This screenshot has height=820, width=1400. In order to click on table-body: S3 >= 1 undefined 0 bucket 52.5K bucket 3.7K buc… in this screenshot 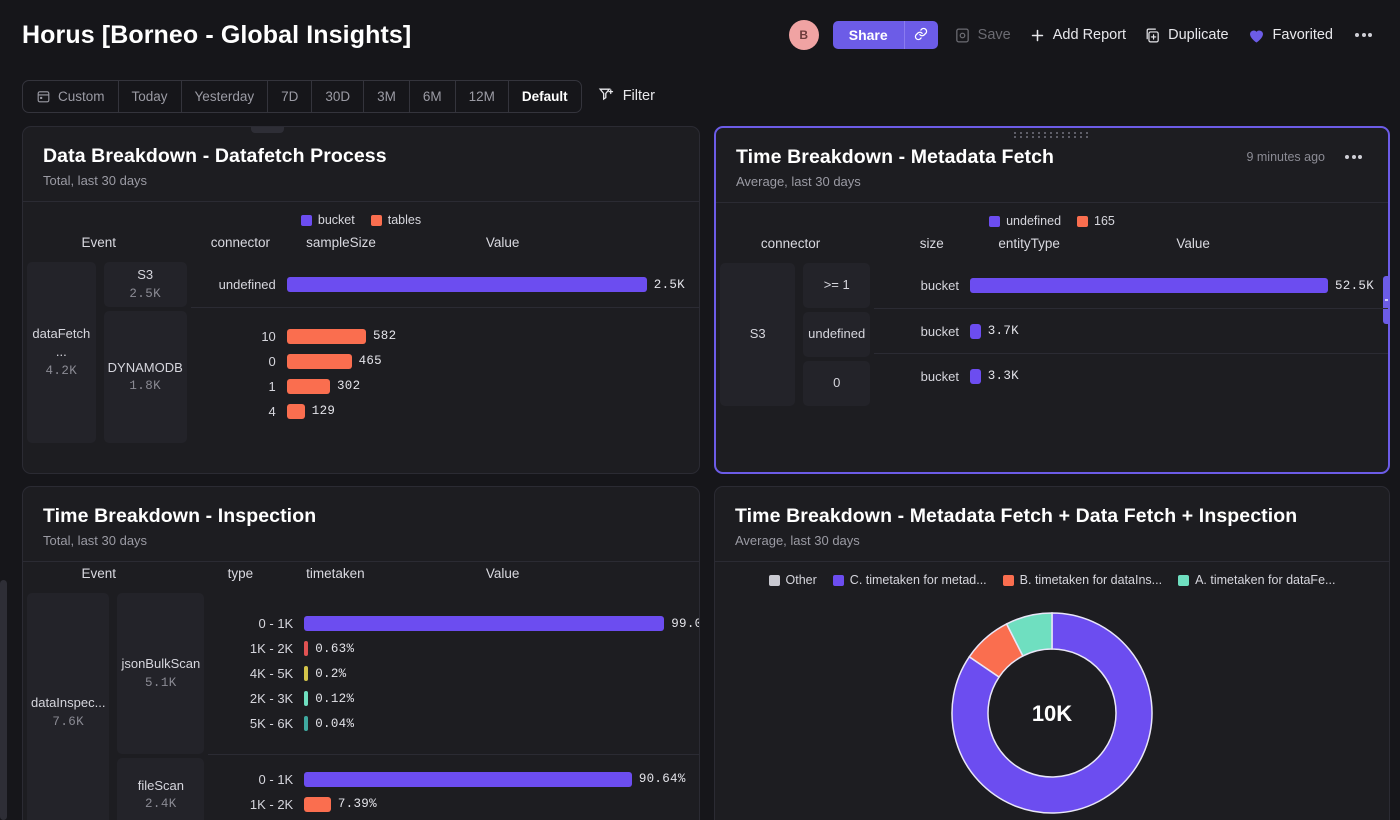, I will do `click(1052, 336)`.